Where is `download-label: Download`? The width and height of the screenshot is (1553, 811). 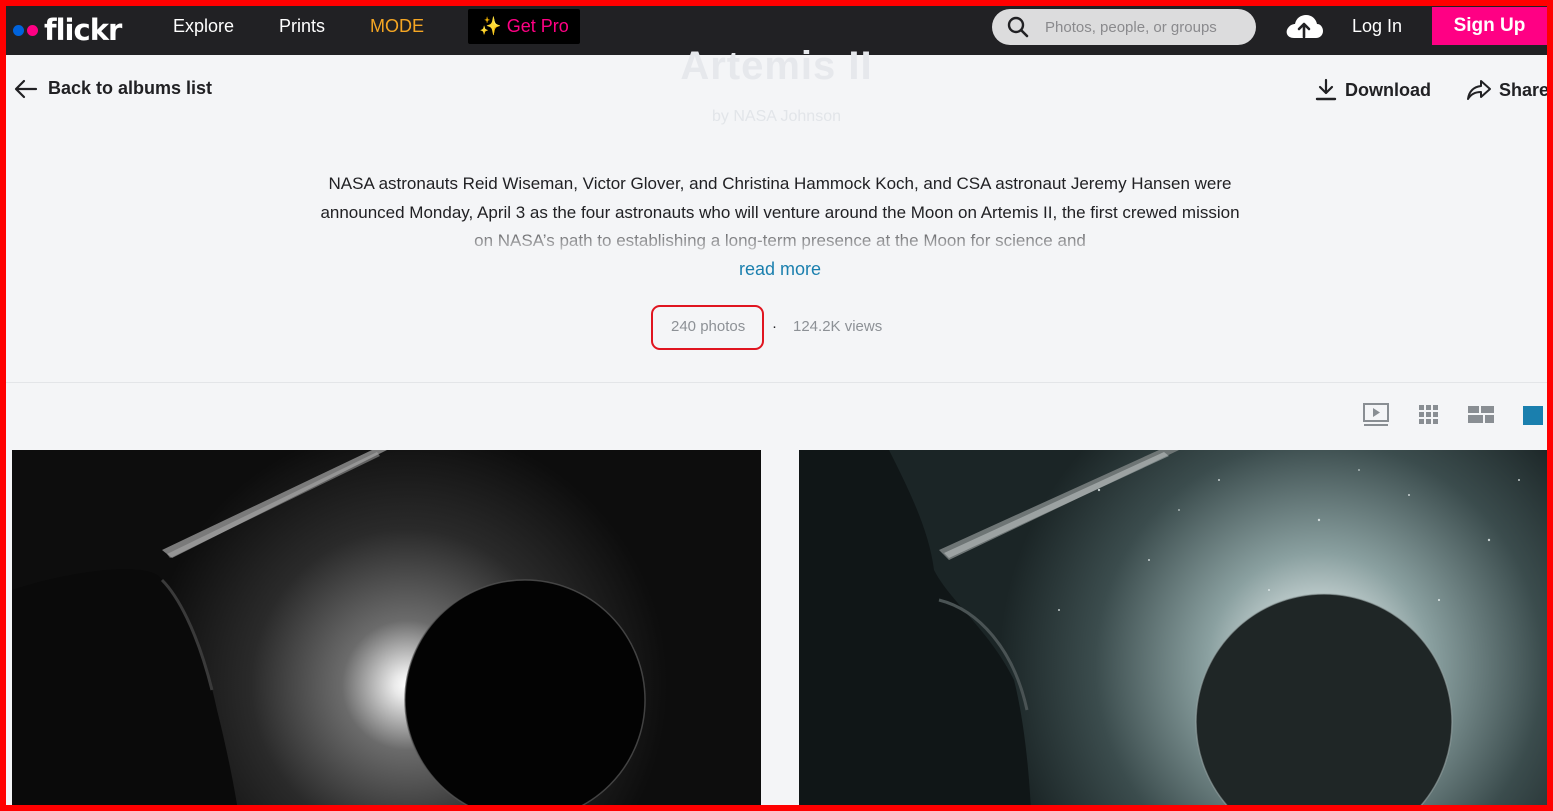 download-label: Download is located at coordinates (1388, 89).